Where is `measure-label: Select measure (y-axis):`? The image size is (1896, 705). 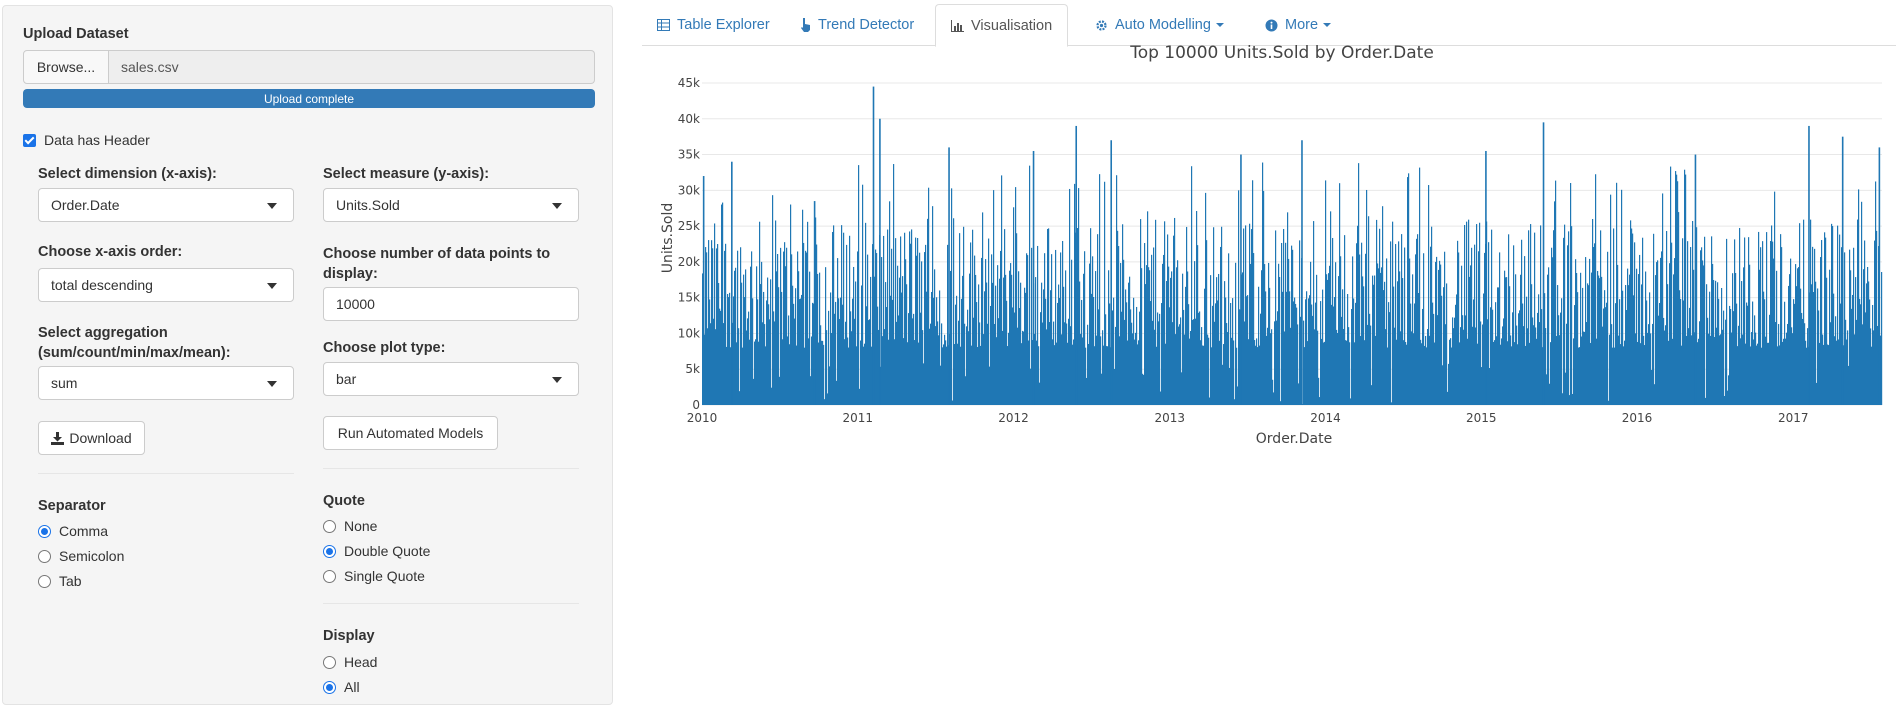 measure-label: Select measure (y-axis): is located at coordinates (406, 174).